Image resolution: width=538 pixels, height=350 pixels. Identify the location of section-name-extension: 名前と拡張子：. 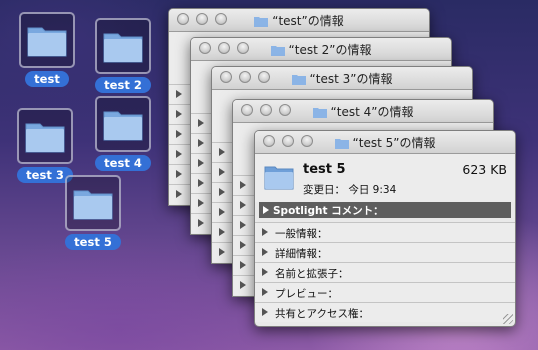
(385, 272).